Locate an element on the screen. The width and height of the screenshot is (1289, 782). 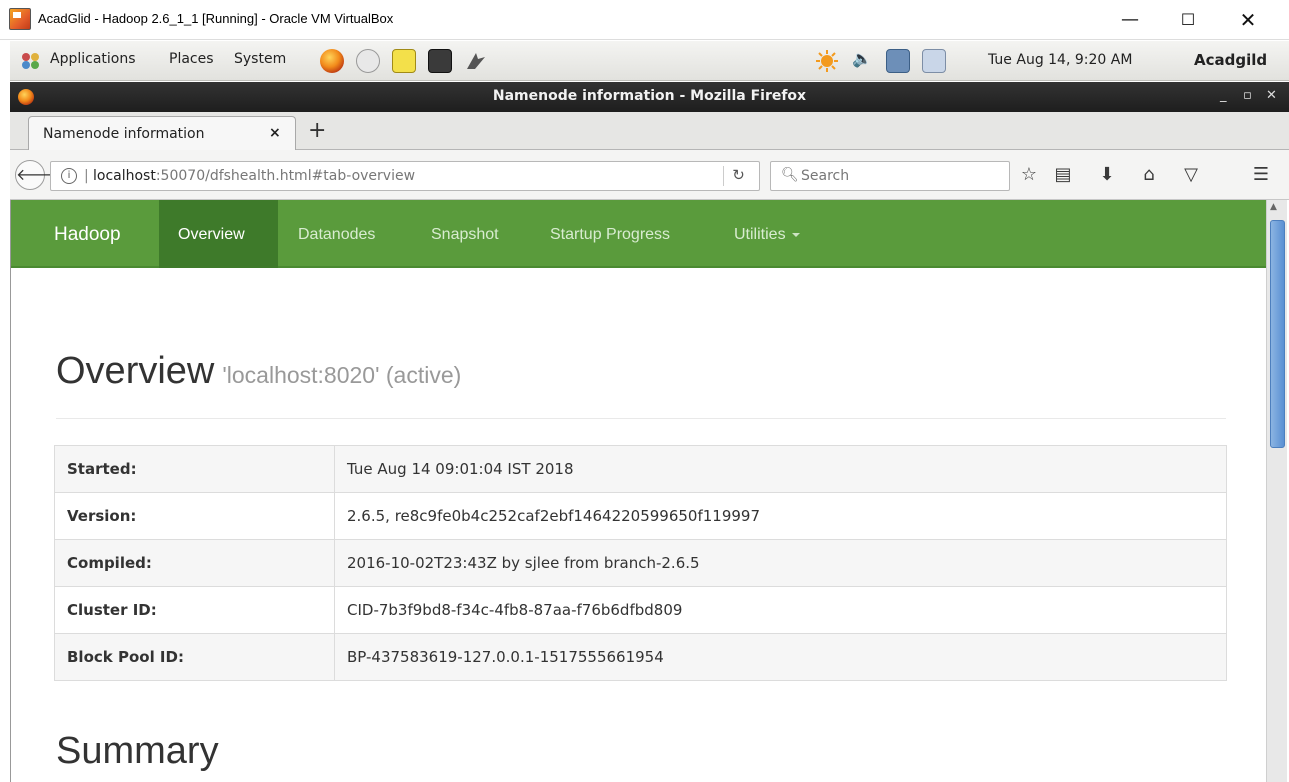
search-placeholder: Search is located at coordinates (825, 176).